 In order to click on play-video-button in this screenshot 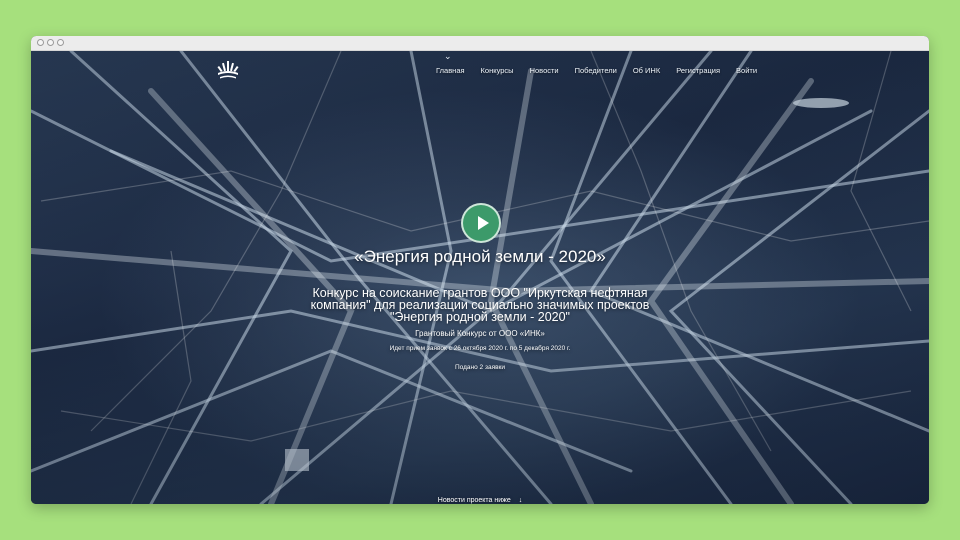, I will do `click(481, 223)`.